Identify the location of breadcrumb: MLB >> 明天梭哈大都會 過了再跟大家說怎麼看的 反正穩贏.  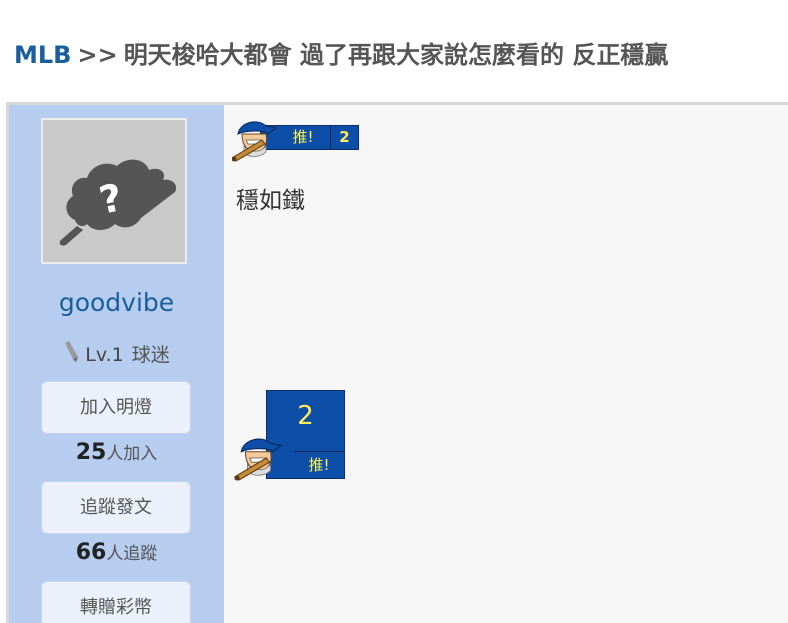
(341, 55).